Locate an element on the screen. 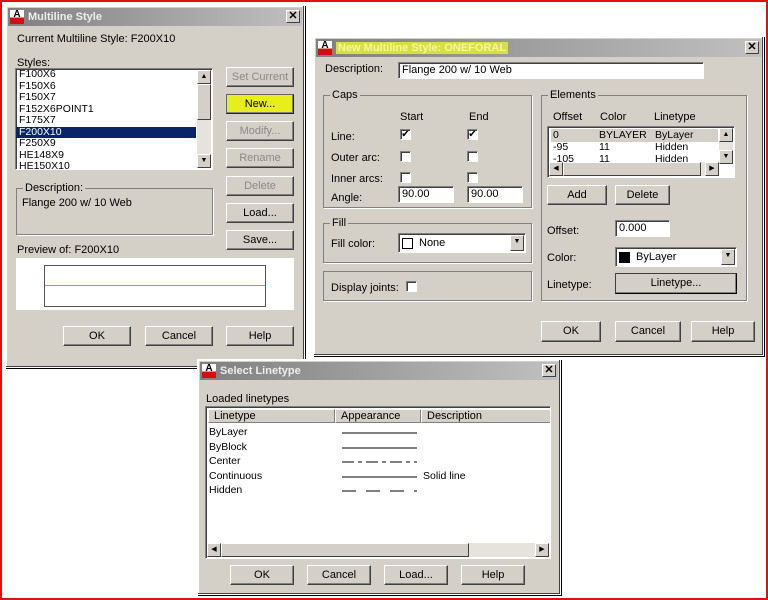 The image size is (768, 600). elements-label: Elements is located at coordinates (573, 95).